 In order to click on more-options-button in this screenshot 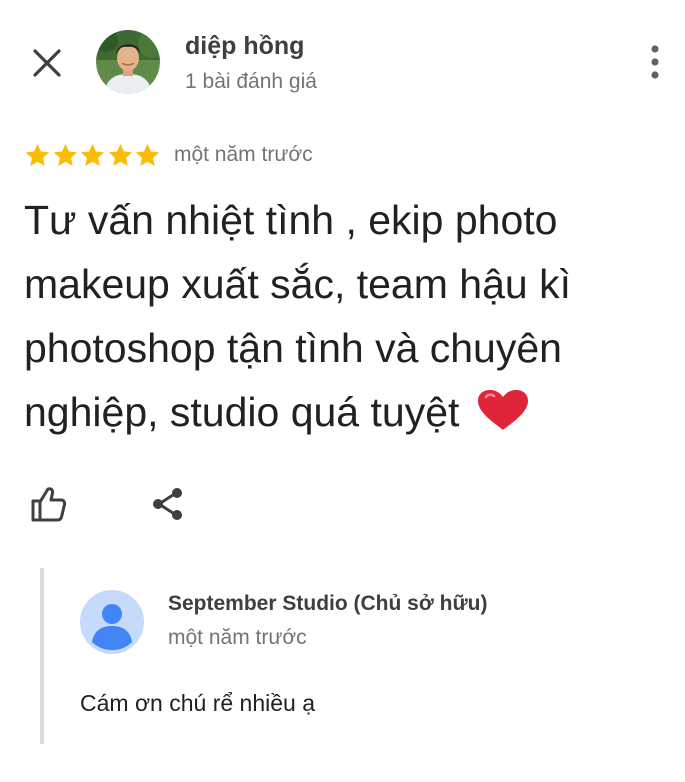, I will do `click(655, 62)`.